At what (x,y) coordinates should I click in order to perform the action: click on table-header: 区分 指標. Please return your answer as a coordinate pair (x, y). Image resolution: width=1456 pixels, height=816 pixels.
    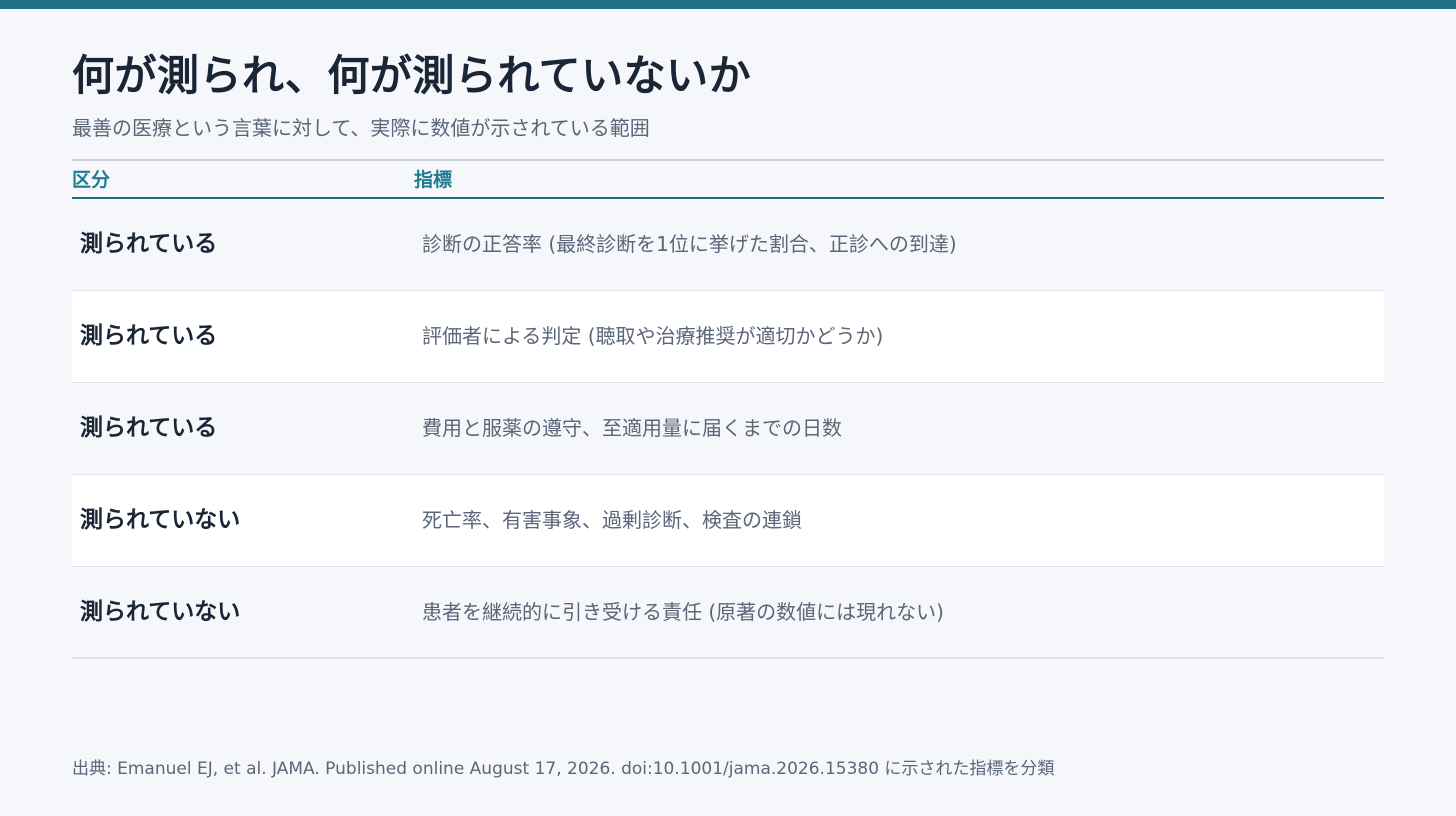
    Looking at the image, I should click on (728, 179).